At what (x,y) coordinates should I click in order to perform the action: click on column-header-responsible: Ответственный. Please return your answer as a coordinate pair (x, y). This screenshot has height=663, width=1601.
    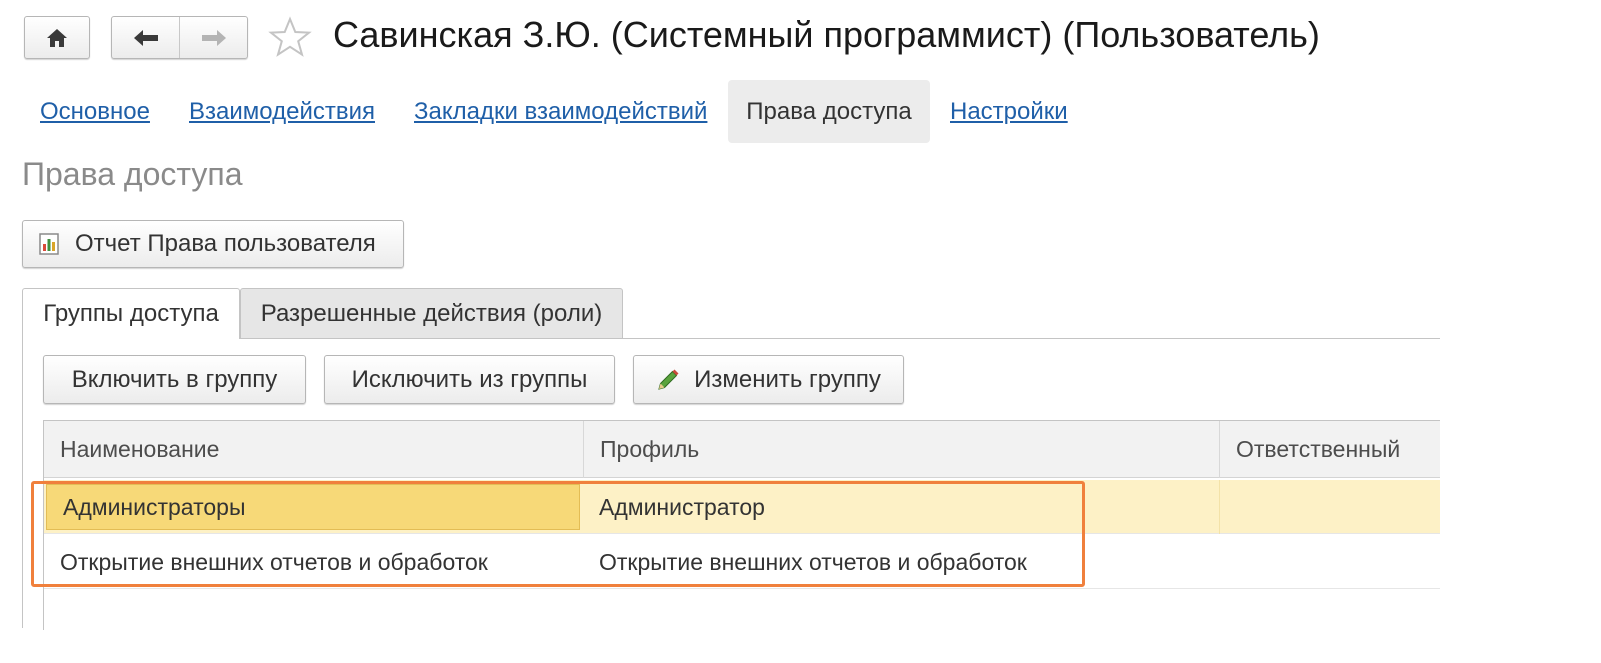
    Looking at the image, I should click on (1330, 449).